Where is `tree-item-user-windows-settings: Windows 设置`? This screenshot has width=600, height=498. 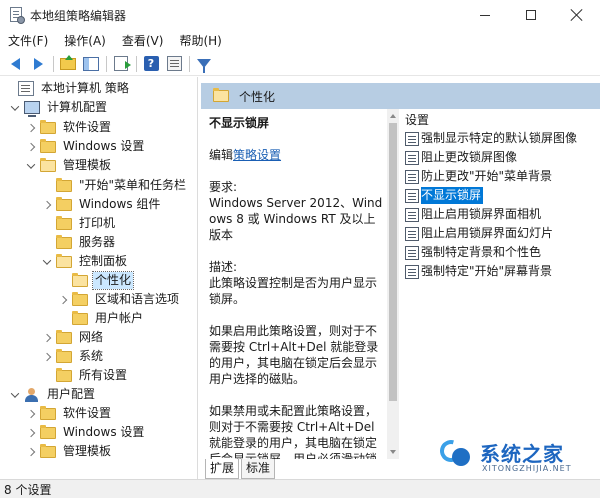
tree-item-user-windows-settings: Windows 设置 is located at coordinates (98, 432).